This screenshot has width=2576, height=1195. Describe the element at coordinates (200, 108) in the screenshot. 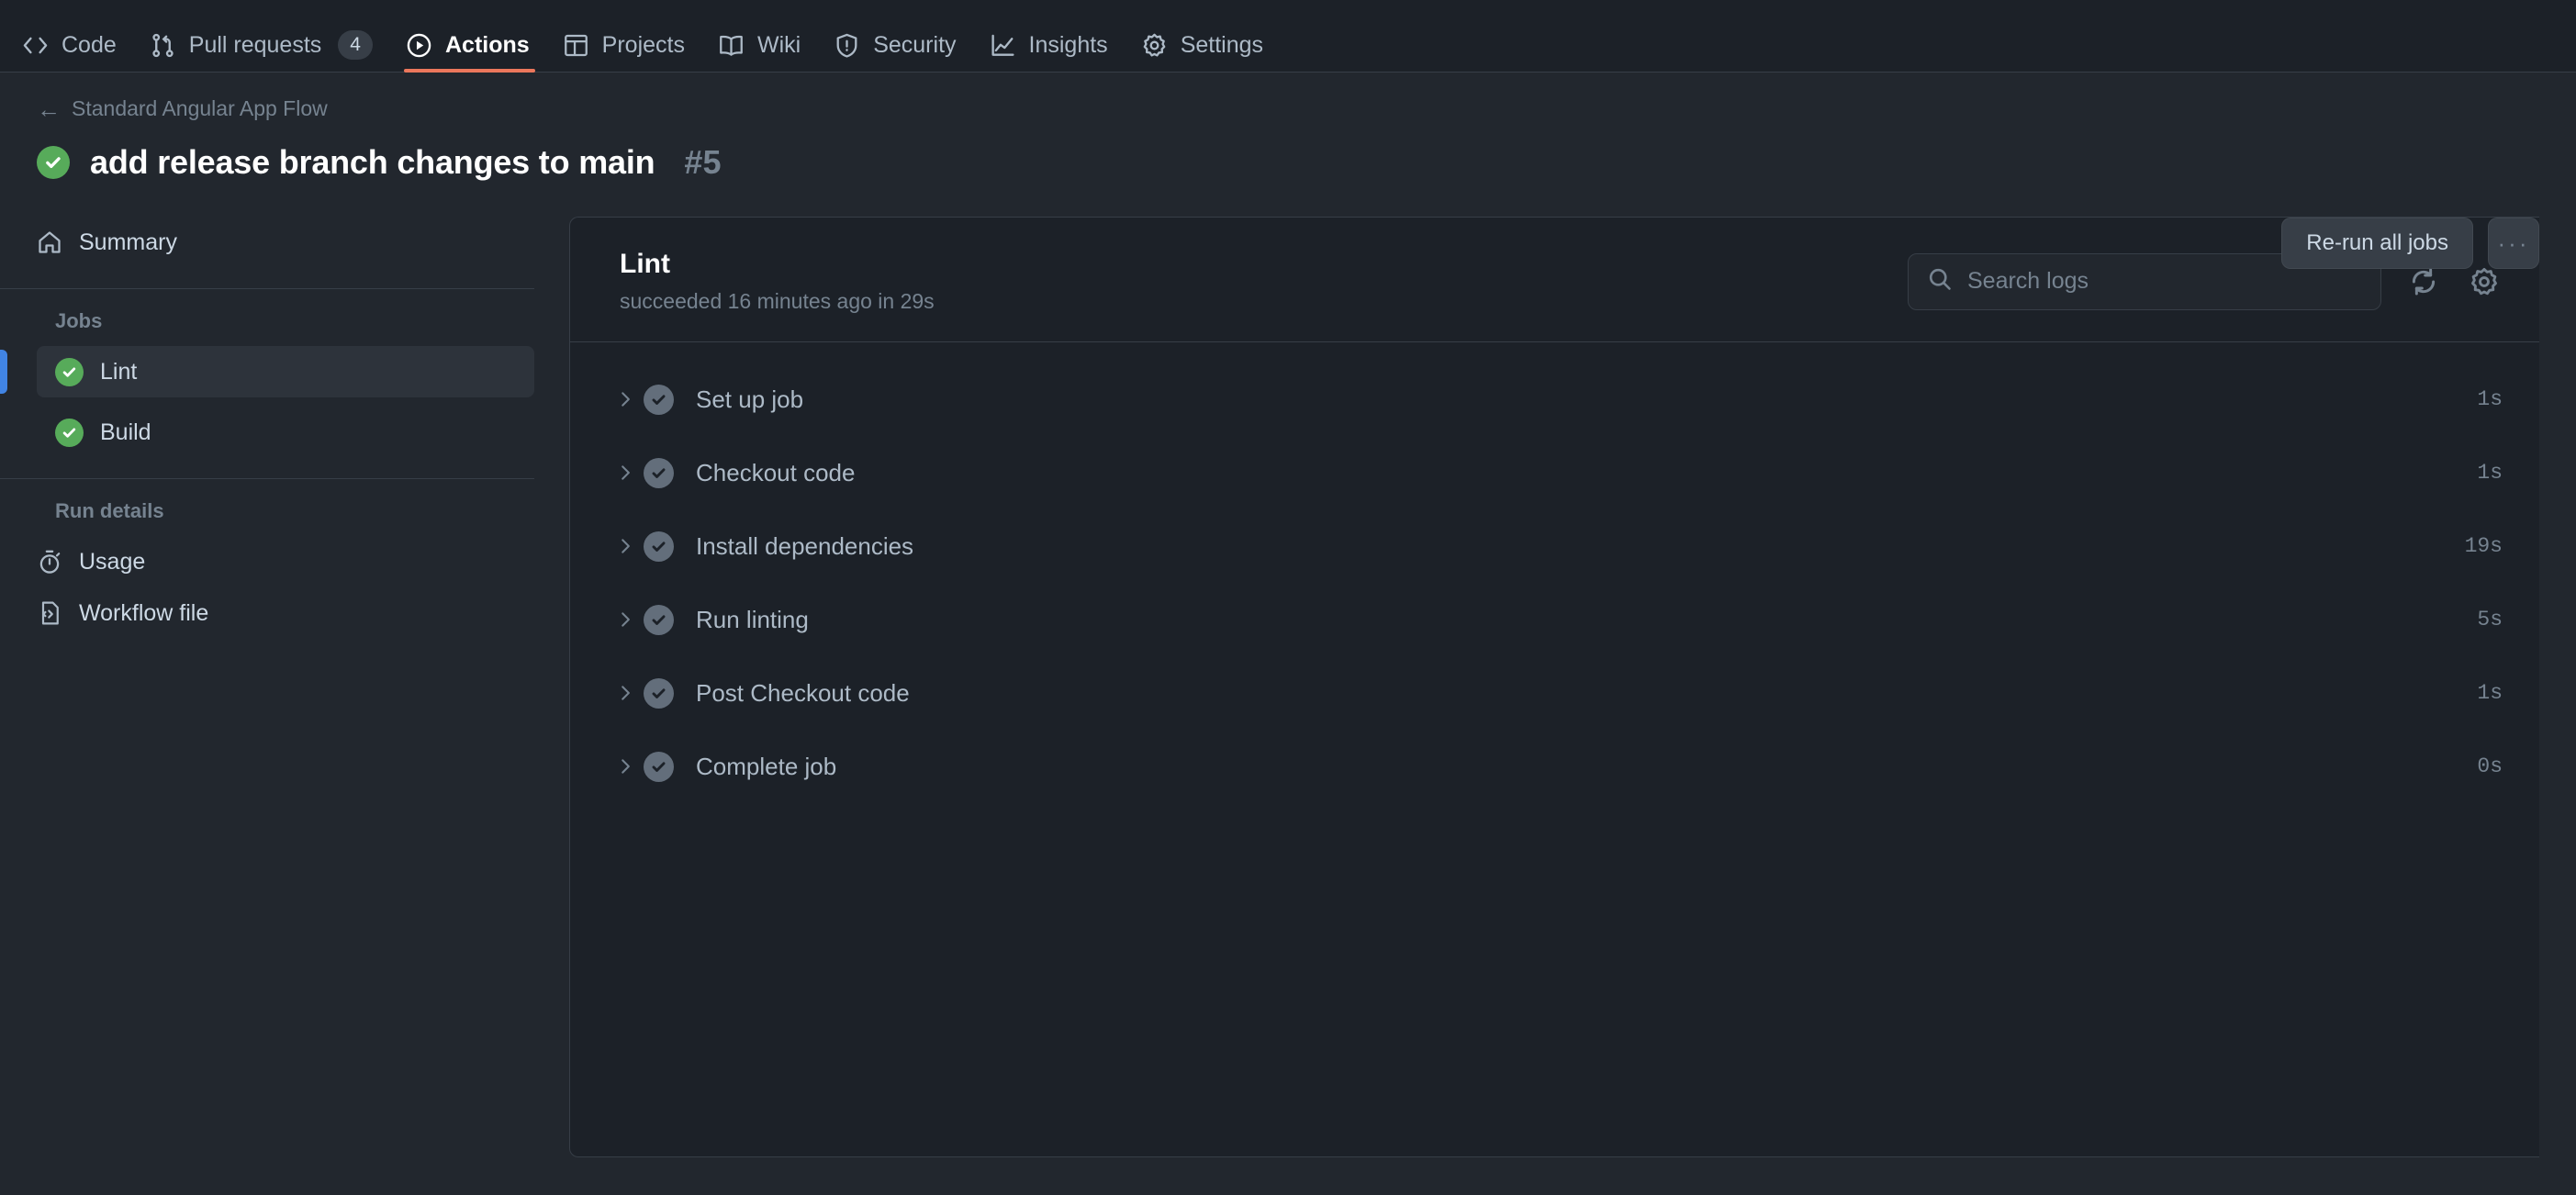

I see `breadcrumb-workflow-label: Standard Angular App Flow` at that location.